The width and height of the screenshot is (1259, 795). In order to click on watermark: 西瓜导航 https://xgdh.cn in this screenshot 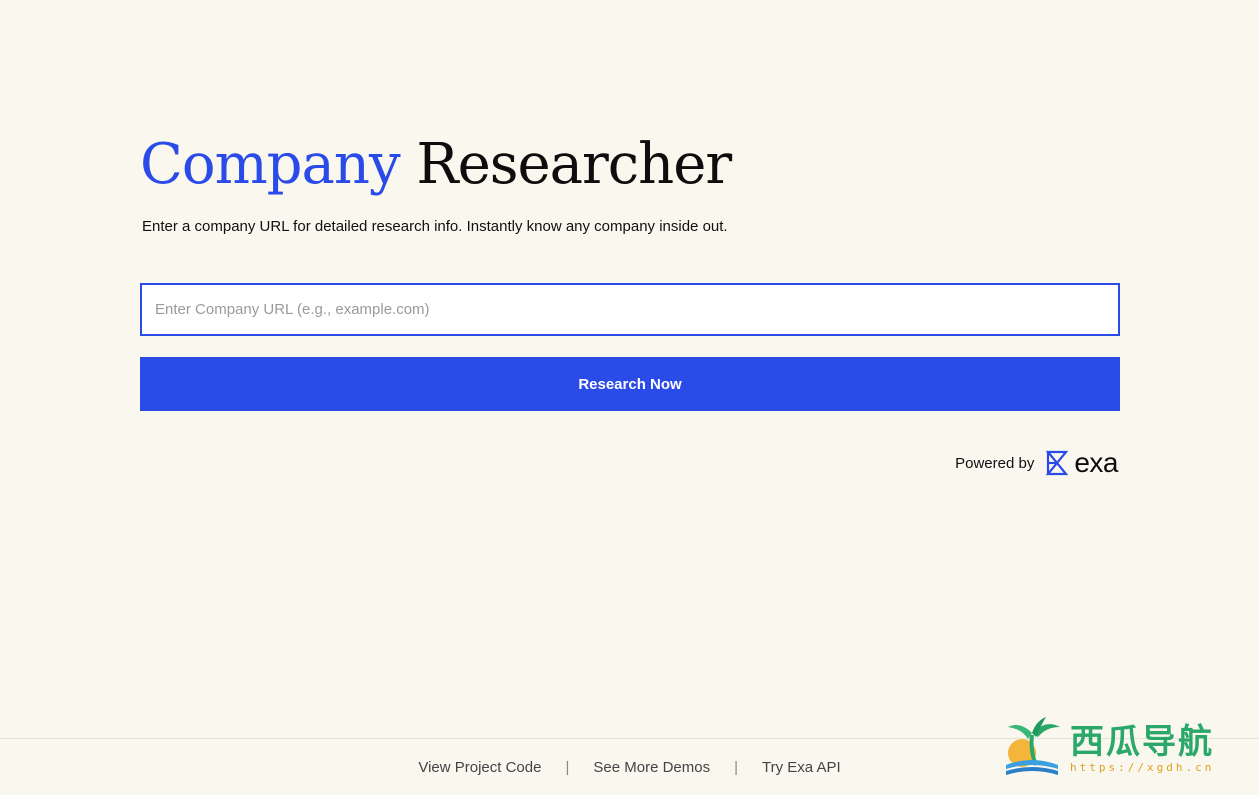, I will do `click(1122, 748)`.